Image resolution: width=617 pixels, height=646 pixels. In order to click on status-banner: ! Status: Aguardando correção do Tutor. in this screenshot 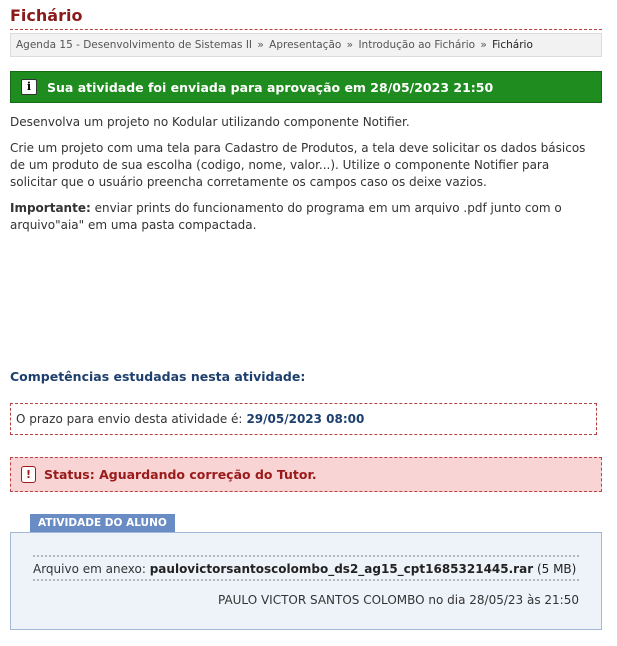, I will do `click(306, 474)`.